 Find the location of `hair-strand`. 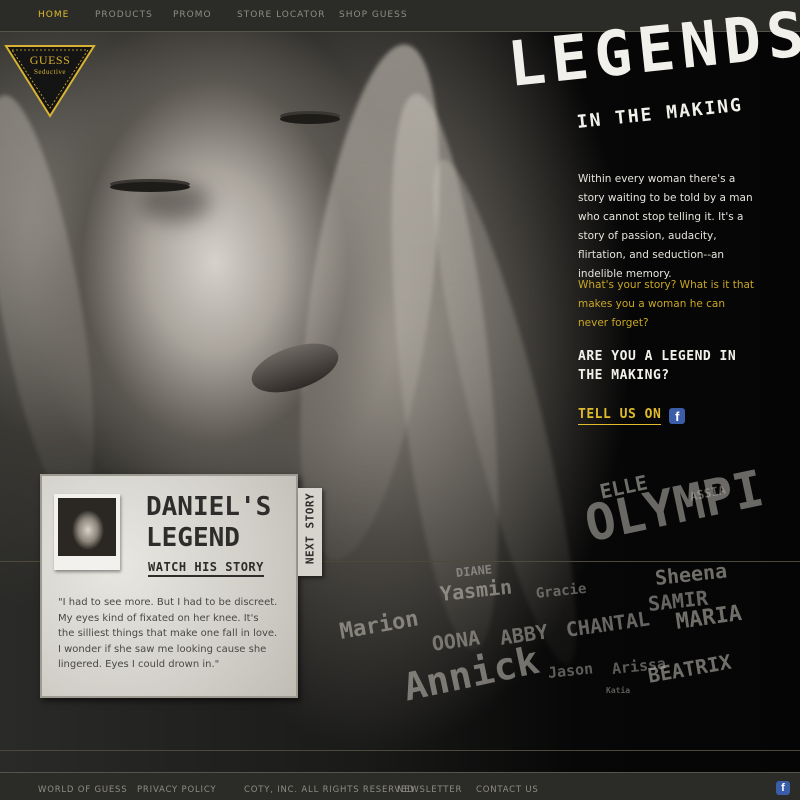

hair-strand is located at coordinates (58, 302).